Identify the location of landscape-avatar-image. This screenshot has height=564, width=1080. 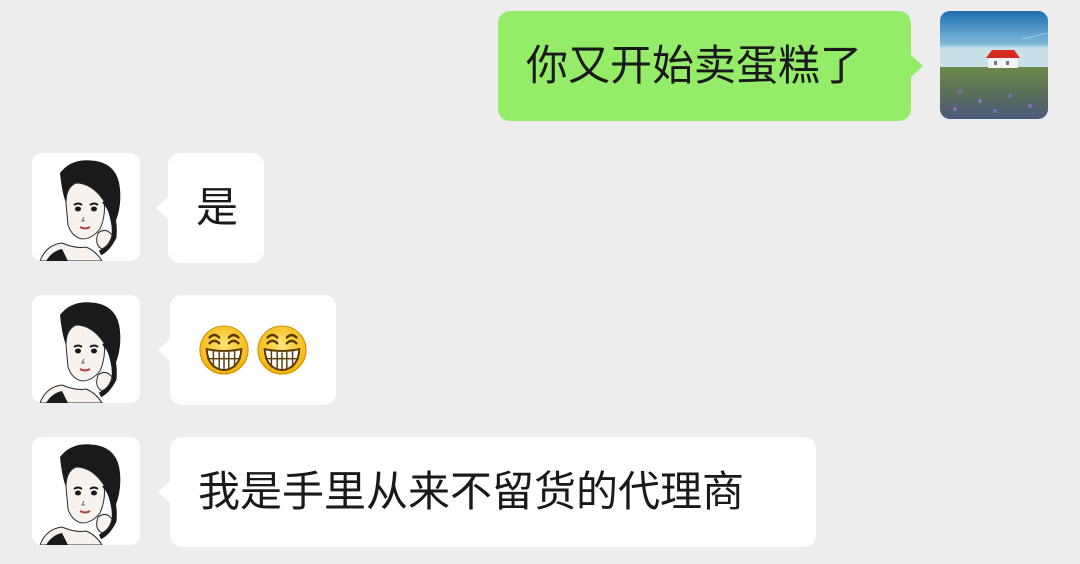
(994, 65).